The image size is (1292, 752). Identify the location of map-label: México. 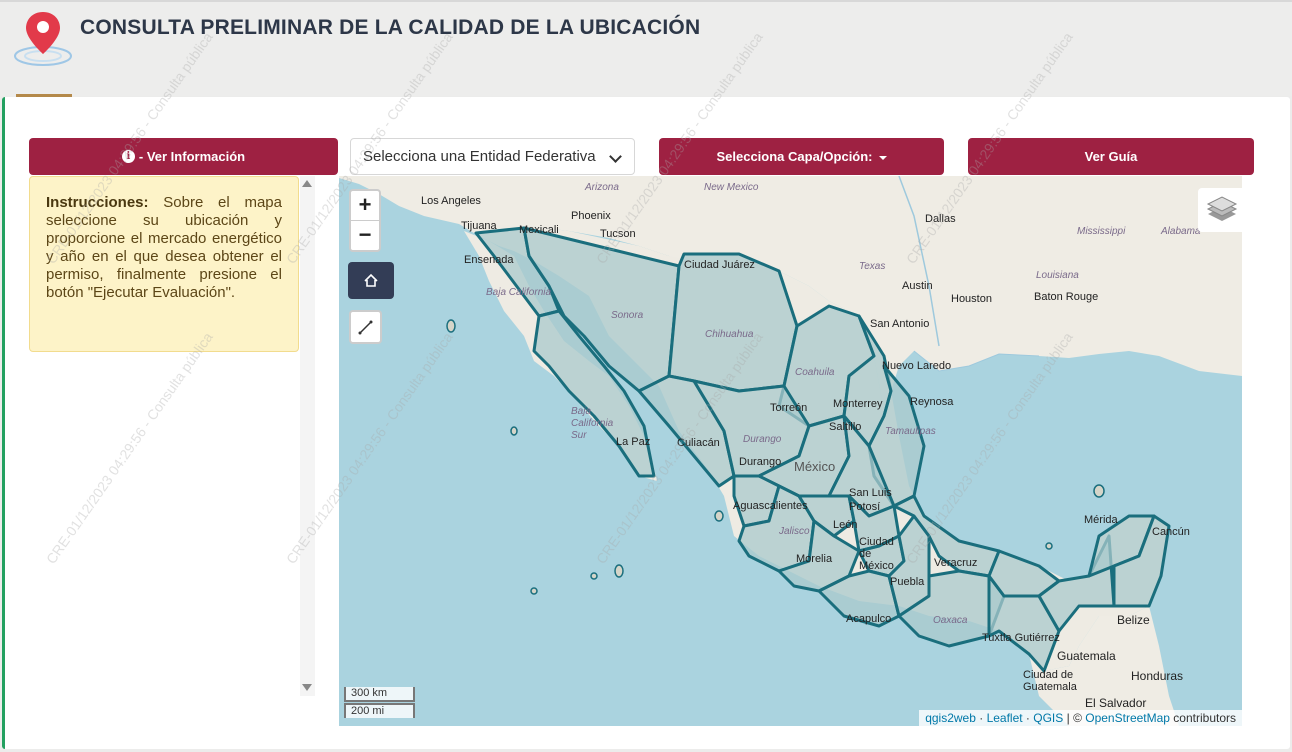
(815, 466).